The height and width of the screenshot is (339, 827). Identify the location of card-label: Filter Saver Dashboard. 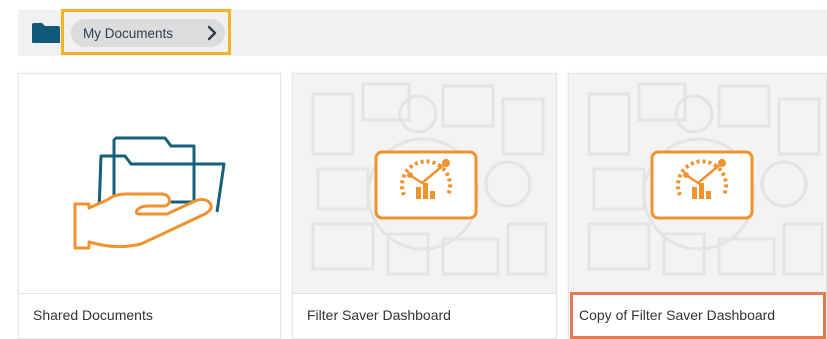
(379, 315).